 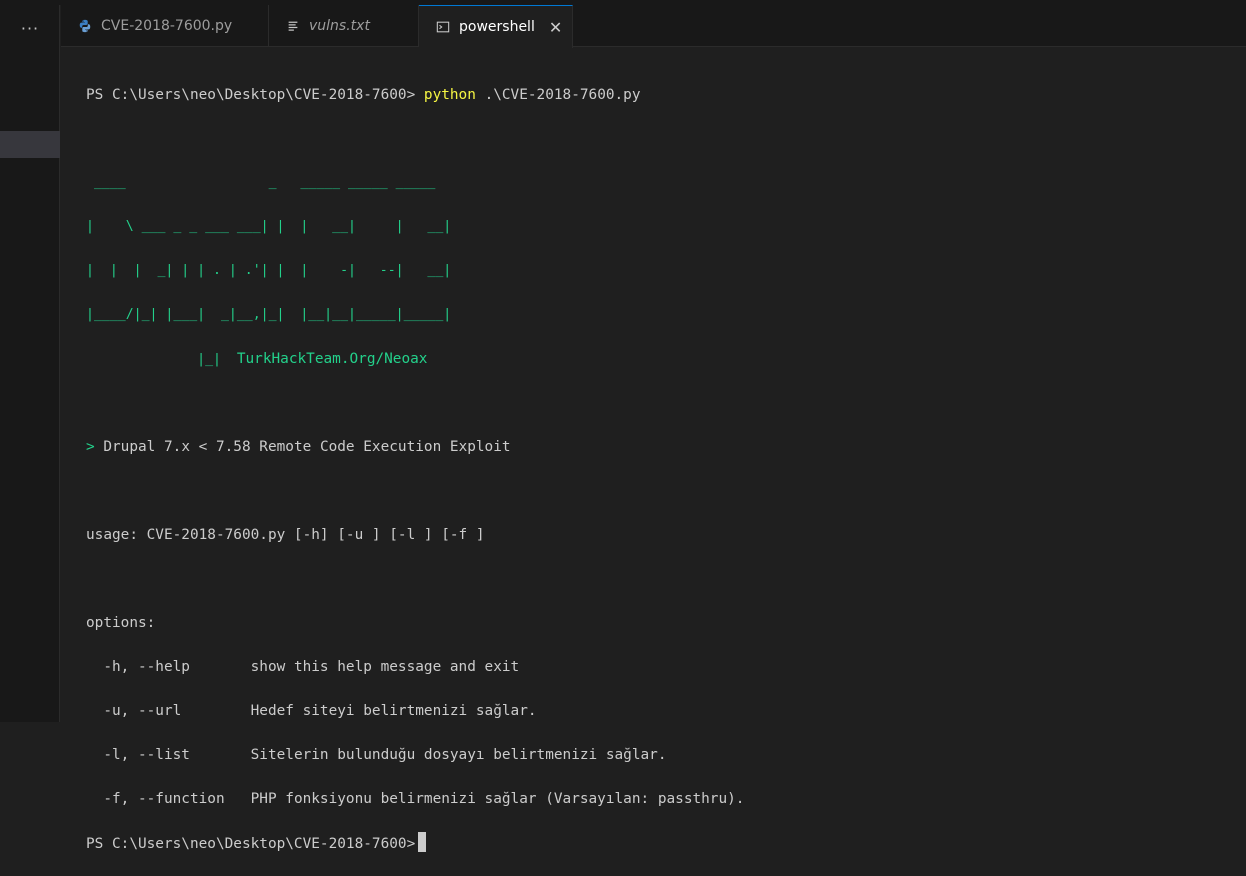 What do you see at coordinates (653, 26) in the screenshot?
I see `editor-tab-bar: CVE-2018-7600.py vulns.txt powershell ✕` at bounding box center [653, 26].